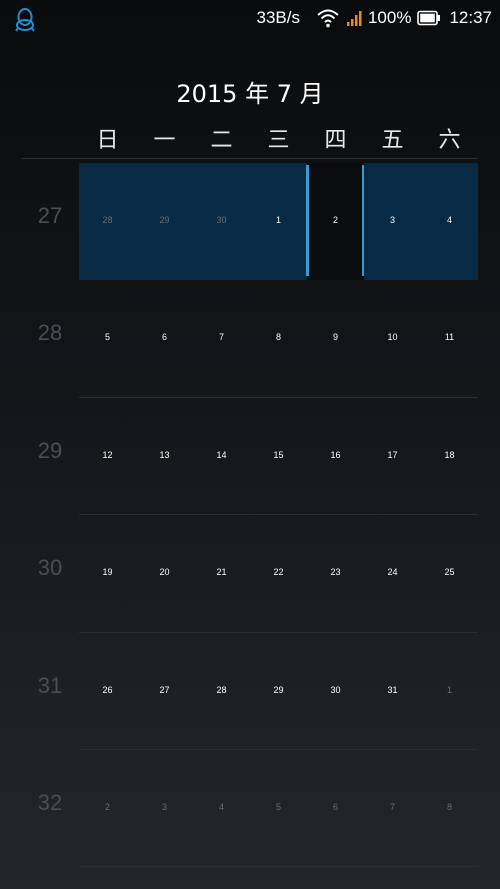  I want to click on week-number: 27, so click(50, 215).